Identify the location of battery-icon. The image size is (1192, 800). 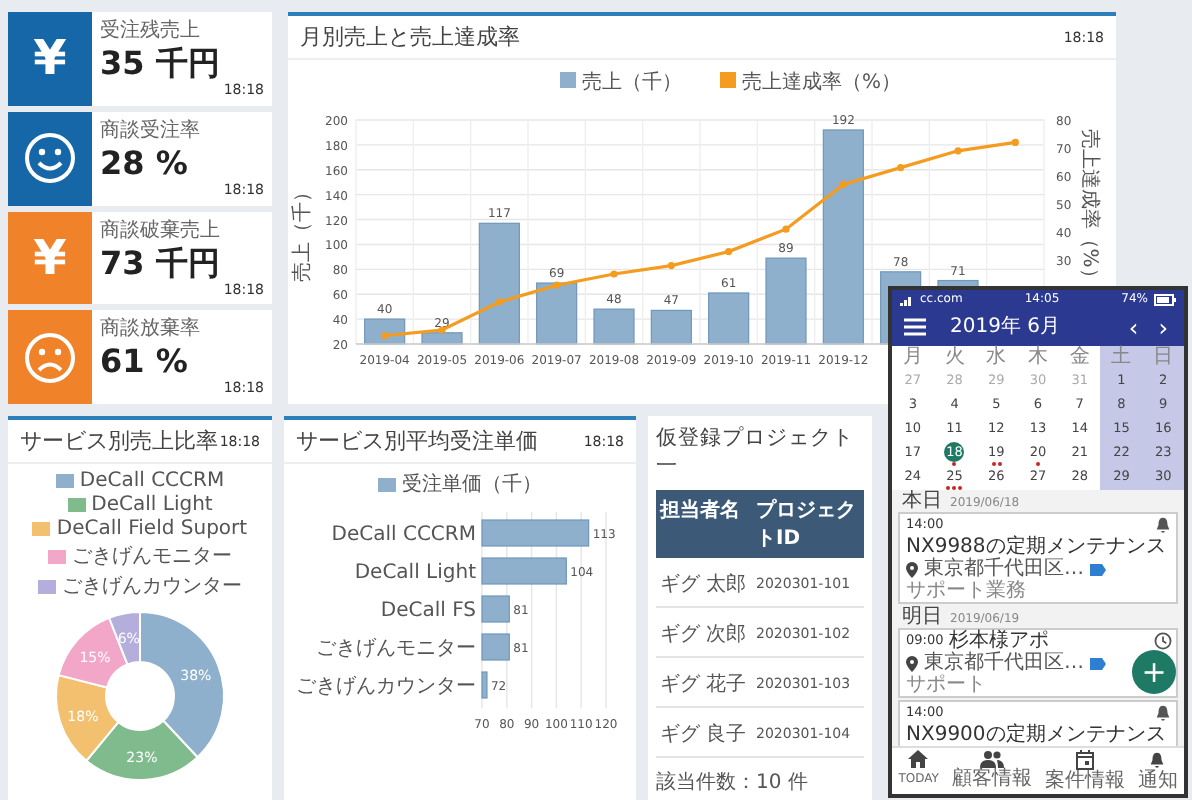
(1165, 300).